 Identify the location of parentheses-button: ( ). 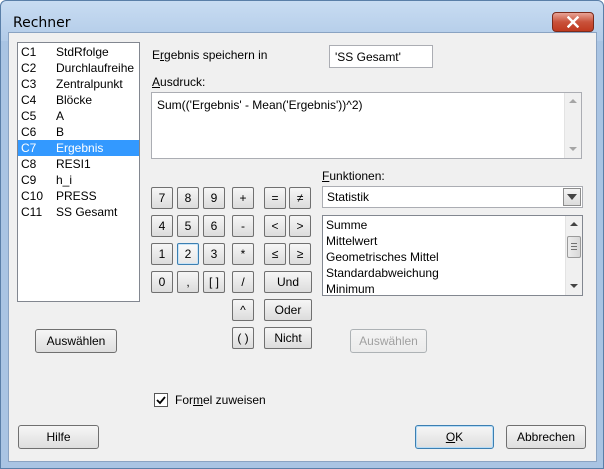
(243, 338).